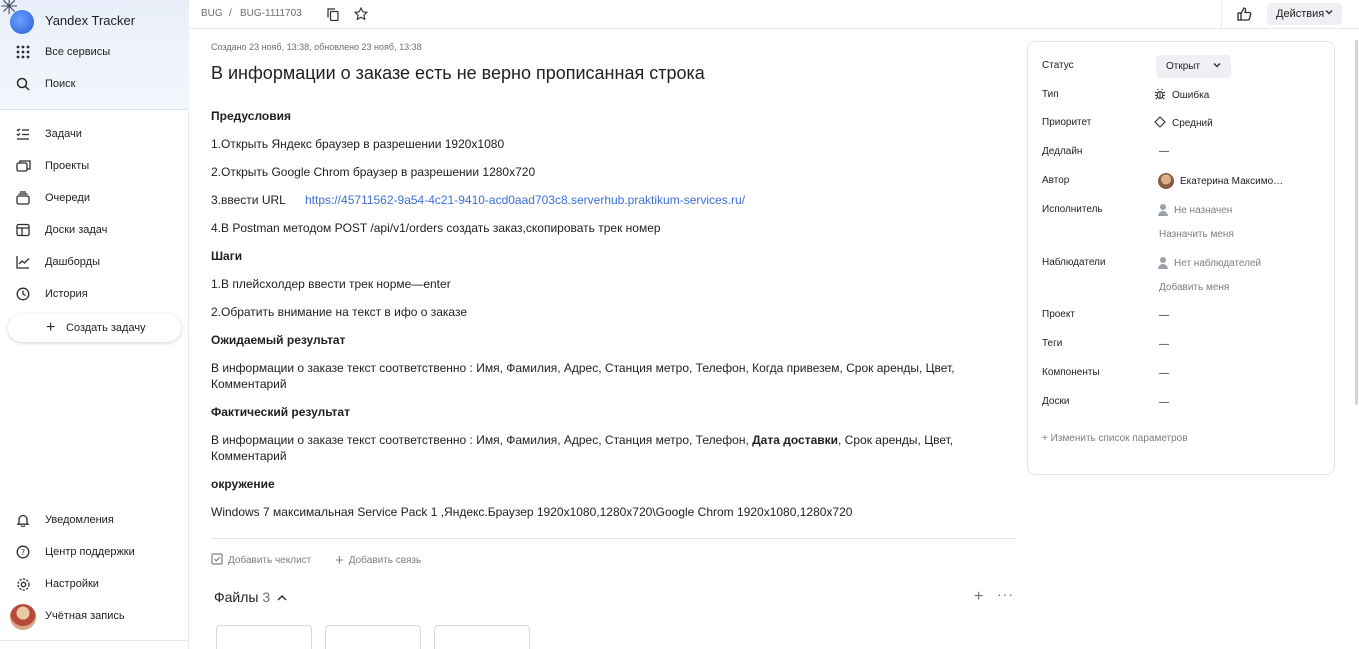  What do you see at coordinates (23, 294) in the screenshot?
I see `history-icon` at bounding box center [23, 294].